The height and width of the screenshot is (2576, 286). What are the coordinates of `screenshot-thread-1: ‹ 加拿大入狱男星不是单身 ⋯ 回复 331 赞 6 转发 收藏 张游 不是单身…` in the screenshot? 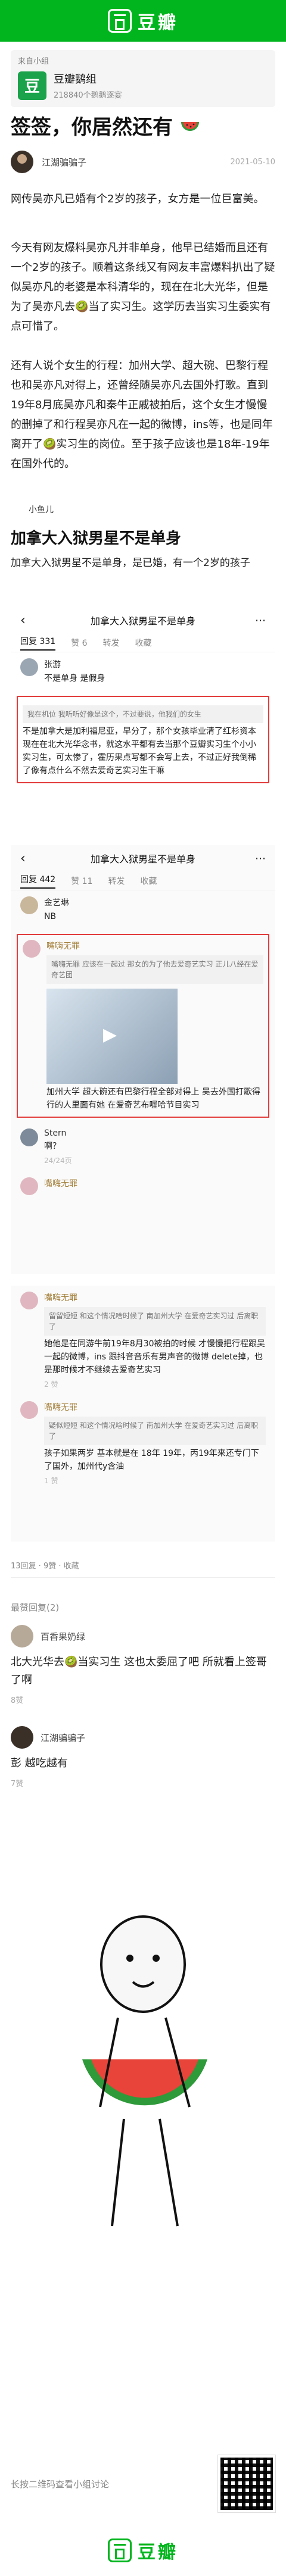 It's located at (143, 720).